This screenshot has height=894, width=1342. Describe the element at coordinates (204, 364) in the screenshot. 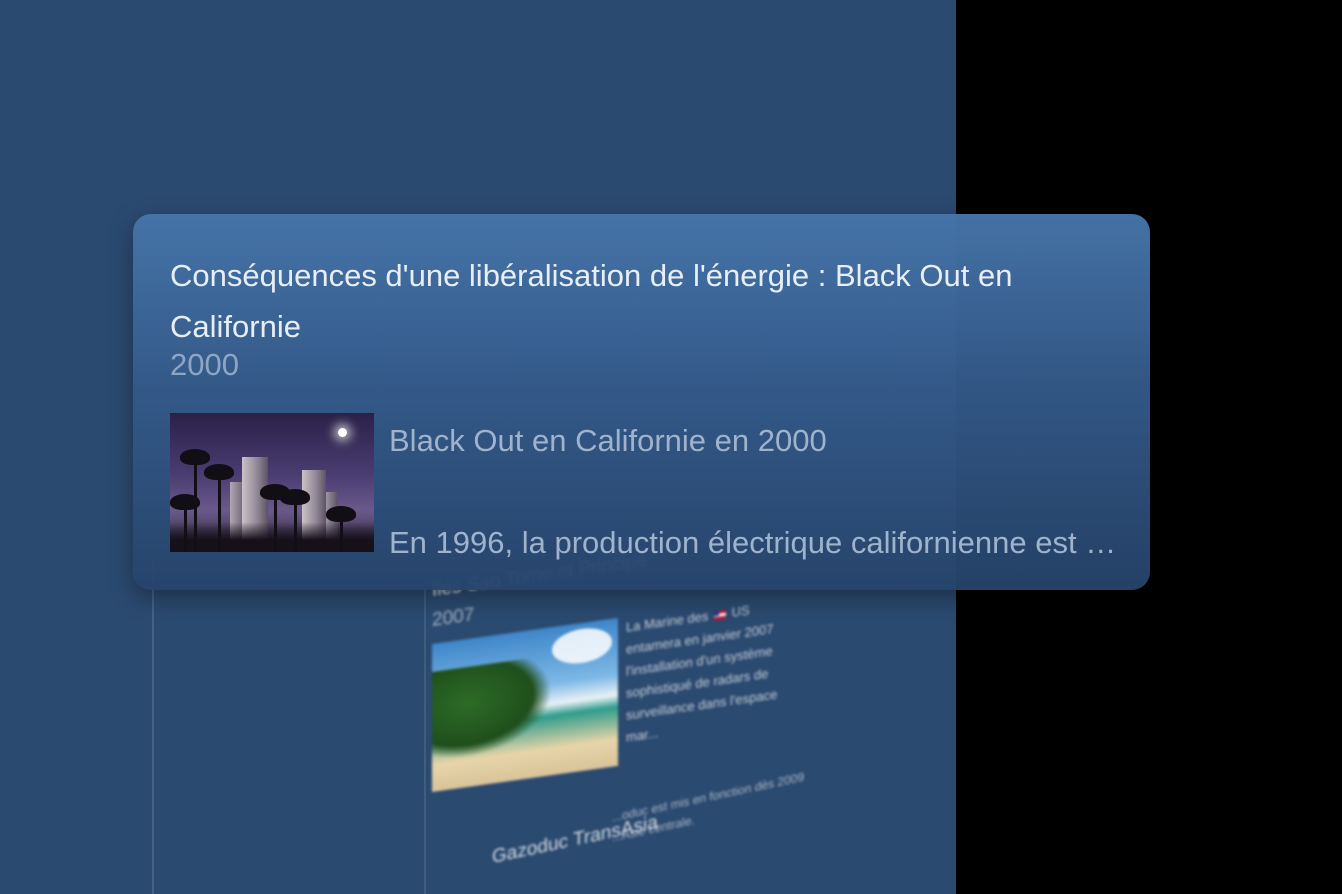

I see `event-year: 2000` at that location.